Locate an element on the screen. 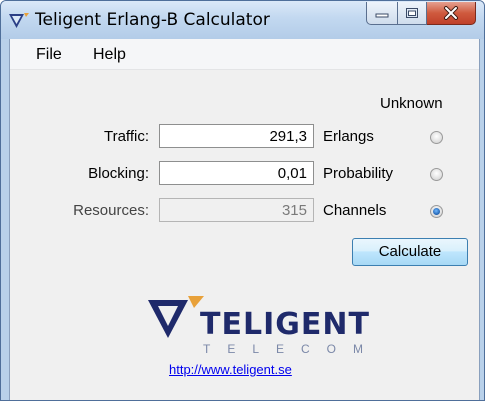 Image resolution: width=485 pixels, height=401 pixels. title-bar: Teligent Erlang-B Calculator is located at coordinates (242, 20).